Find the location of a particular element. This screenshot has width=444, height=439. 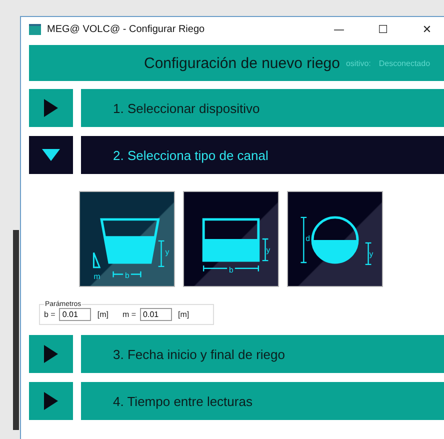

window-title: MEG@ VOLC@ - Configurar Riego is located at coordinates (126, 29).